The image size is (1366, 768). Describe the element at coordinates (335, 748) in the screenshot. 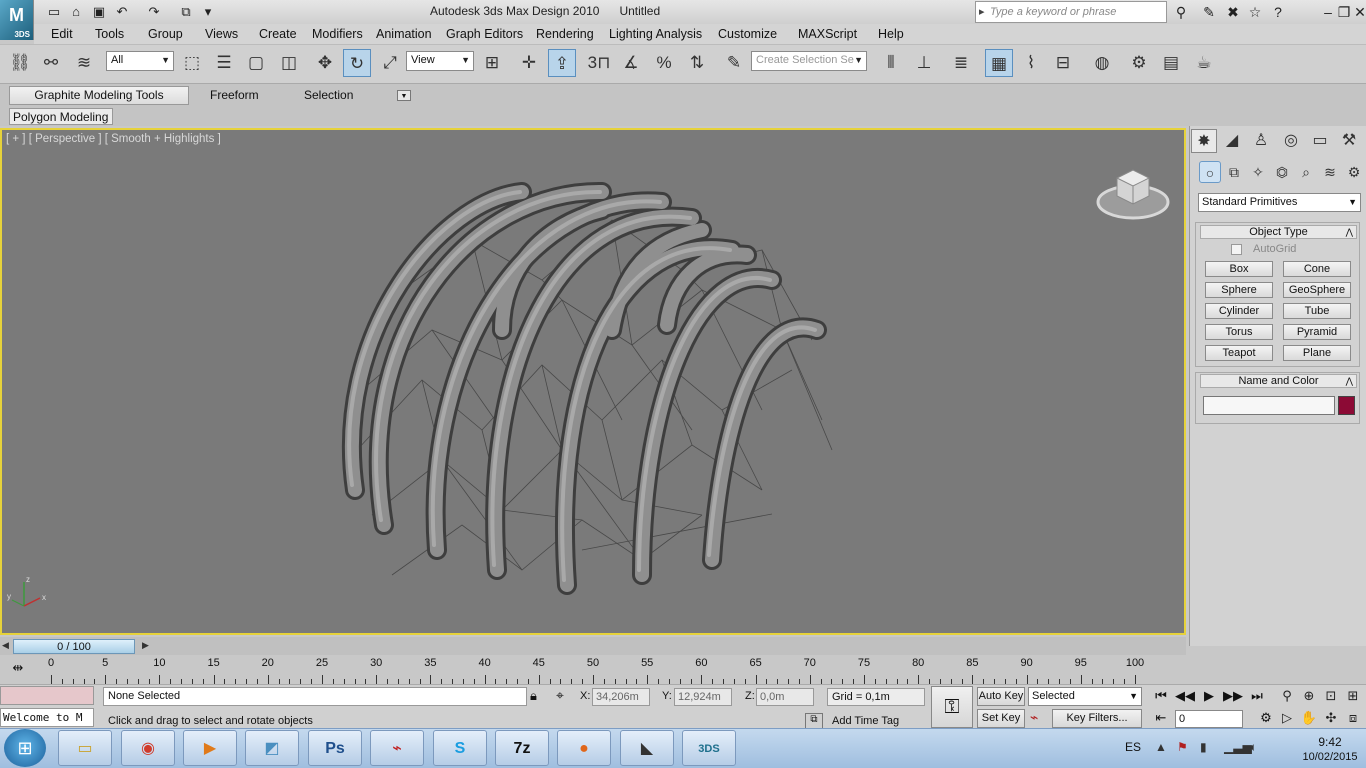

I see `photoshop-icon: Ps` at that location.